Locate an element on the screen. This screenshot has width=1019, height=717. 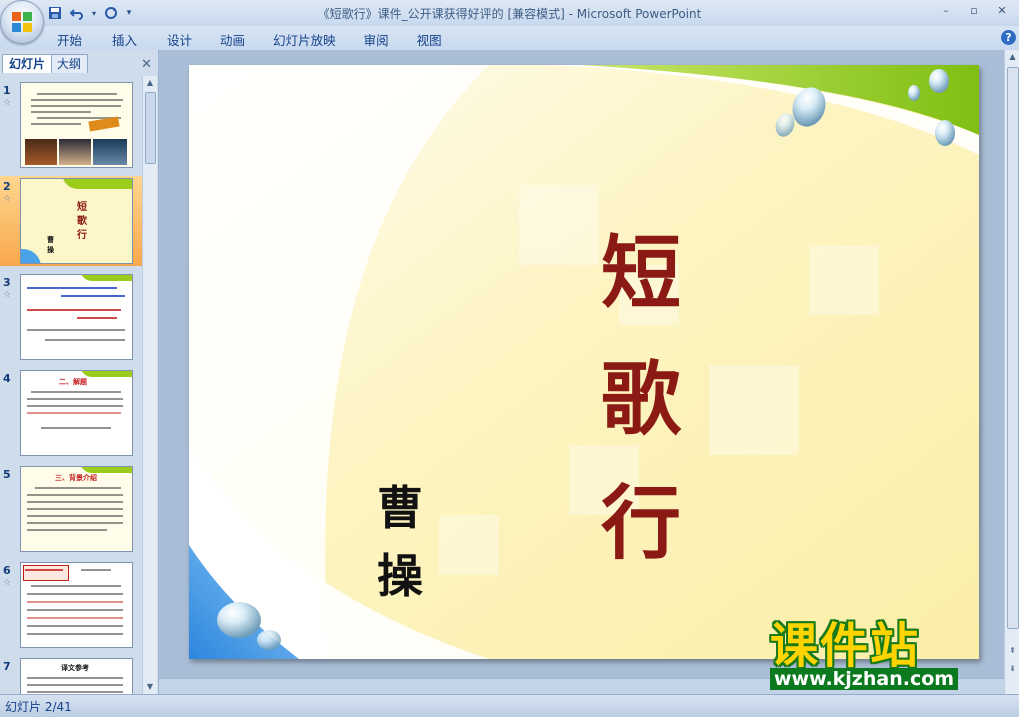
watermark-brand: 课件站 is located at coordinates (845, 646).